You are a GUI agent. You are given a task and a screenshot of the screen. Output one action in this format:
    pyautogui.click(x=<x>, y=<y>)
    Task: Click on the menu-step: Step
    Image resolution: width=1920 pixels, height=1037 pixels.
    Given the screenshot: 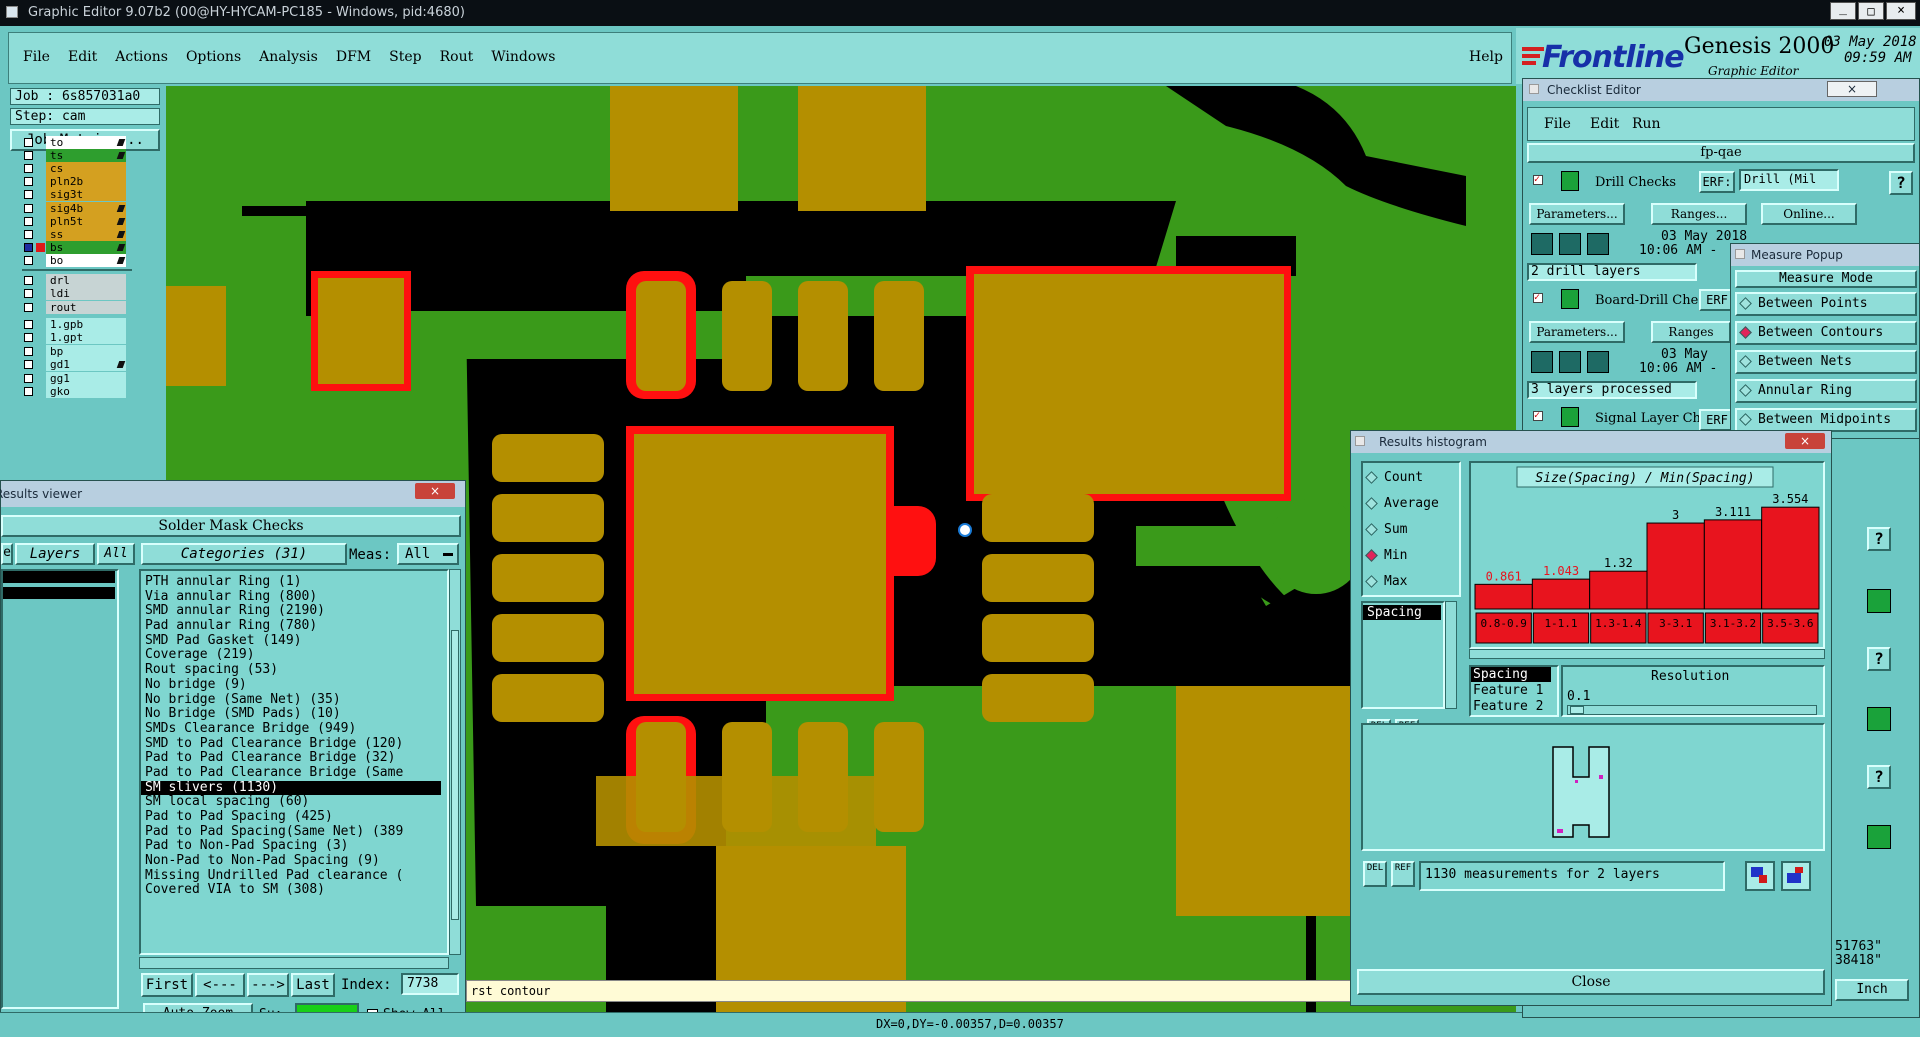 What is the action you would take?
    pyautogui.click(x=405, y=57)
    